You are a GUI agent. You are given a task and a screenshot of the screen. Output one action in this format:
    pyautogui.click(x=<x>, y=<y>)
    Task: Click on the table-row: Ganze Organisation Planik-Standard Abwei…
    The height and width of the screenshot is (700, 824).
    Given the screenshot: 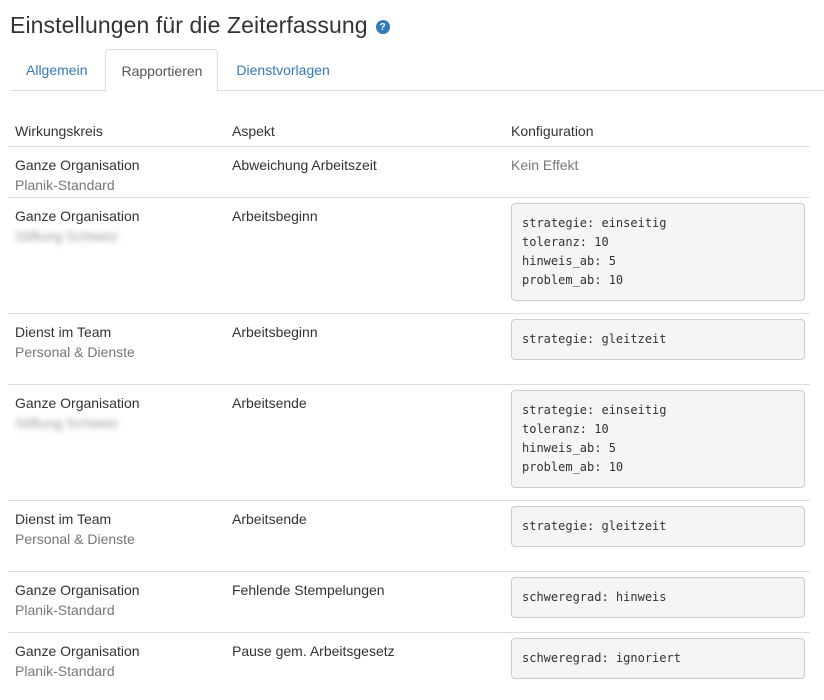 What is the action you would take?
    pyautogui.click(x=409, y=172)
    